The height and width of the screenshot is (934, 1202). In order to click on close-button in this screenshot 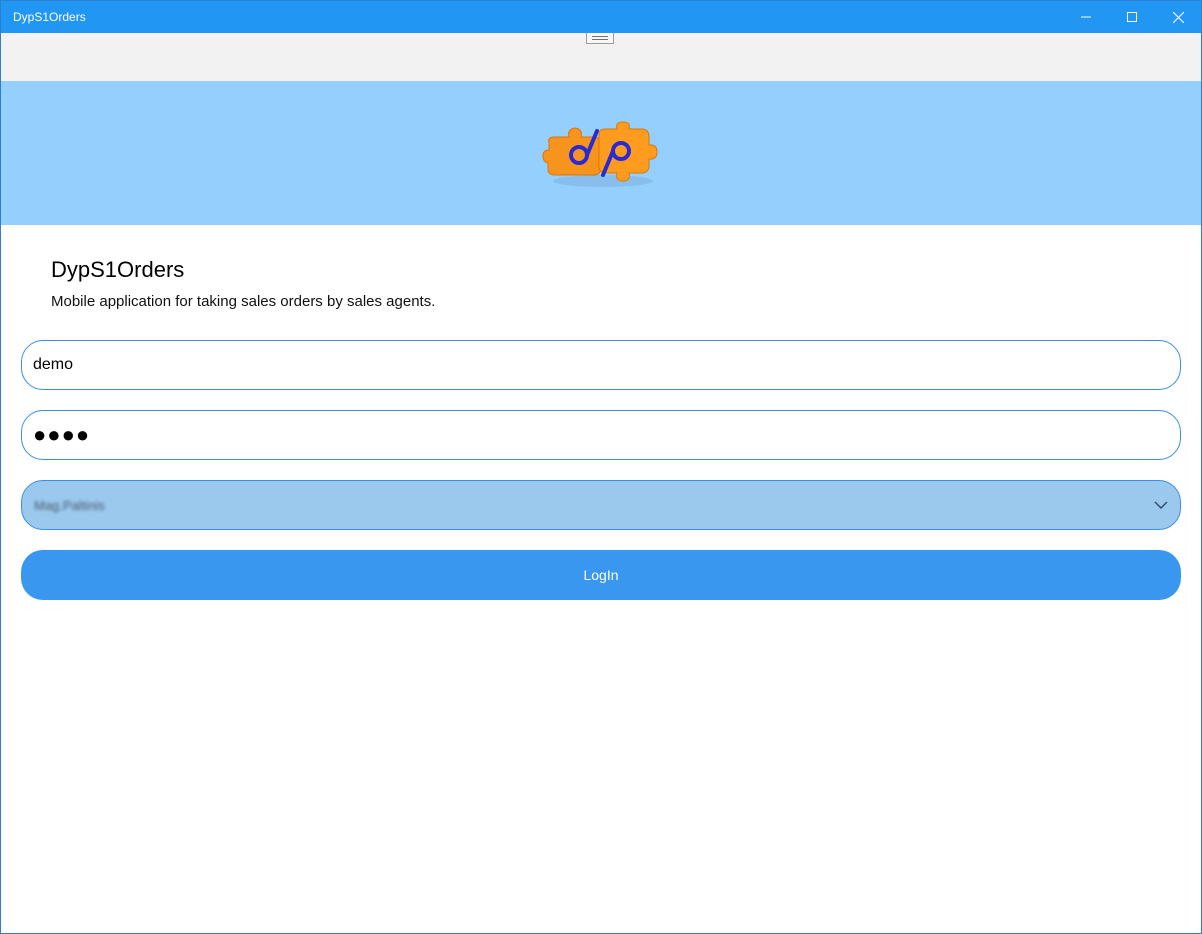, I will do `click(1178, 17)`.